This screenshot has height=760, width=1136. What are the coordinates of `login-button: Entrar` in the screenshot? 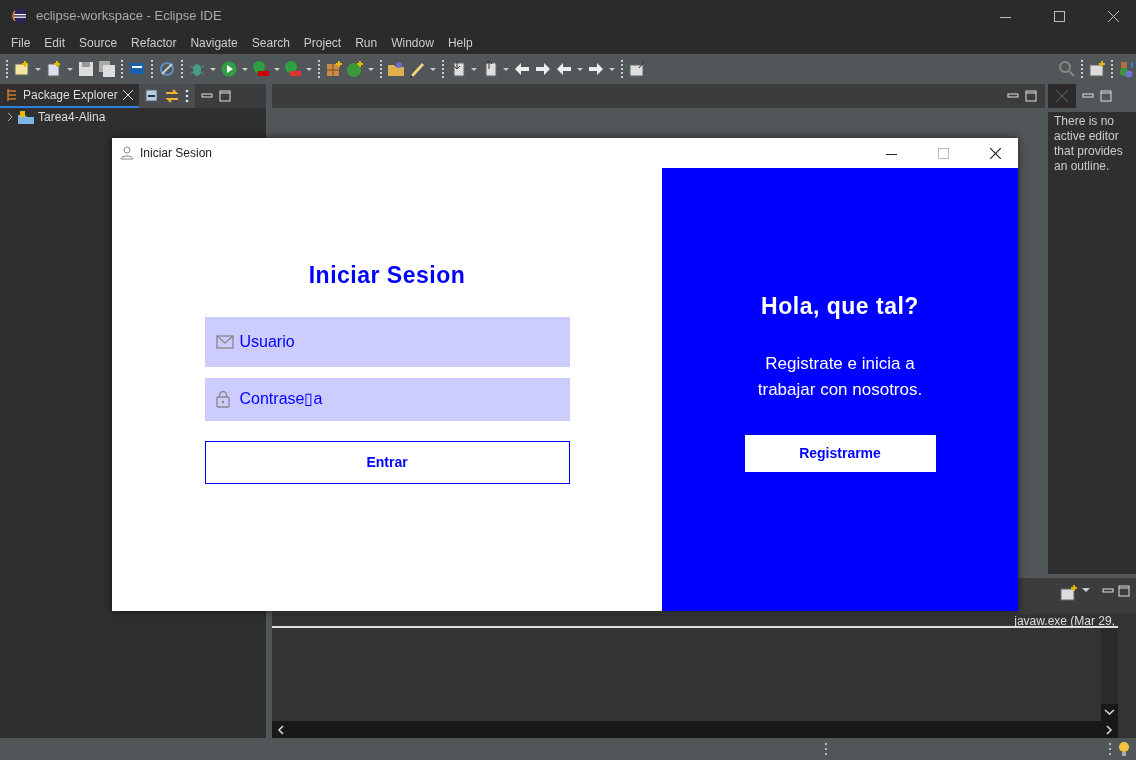 It's located at (387, 462).